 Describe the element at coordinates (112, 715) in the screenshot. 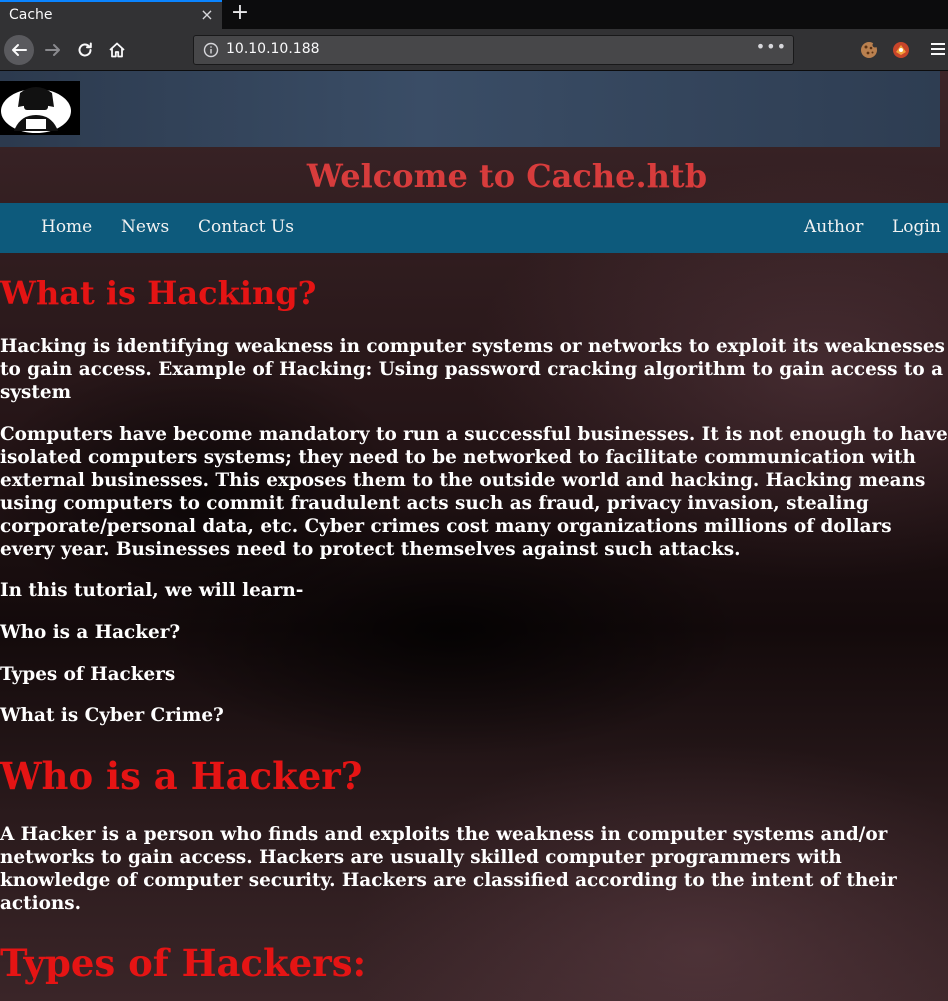

I see `toc-item: What is Cyber Crime?` at that location.